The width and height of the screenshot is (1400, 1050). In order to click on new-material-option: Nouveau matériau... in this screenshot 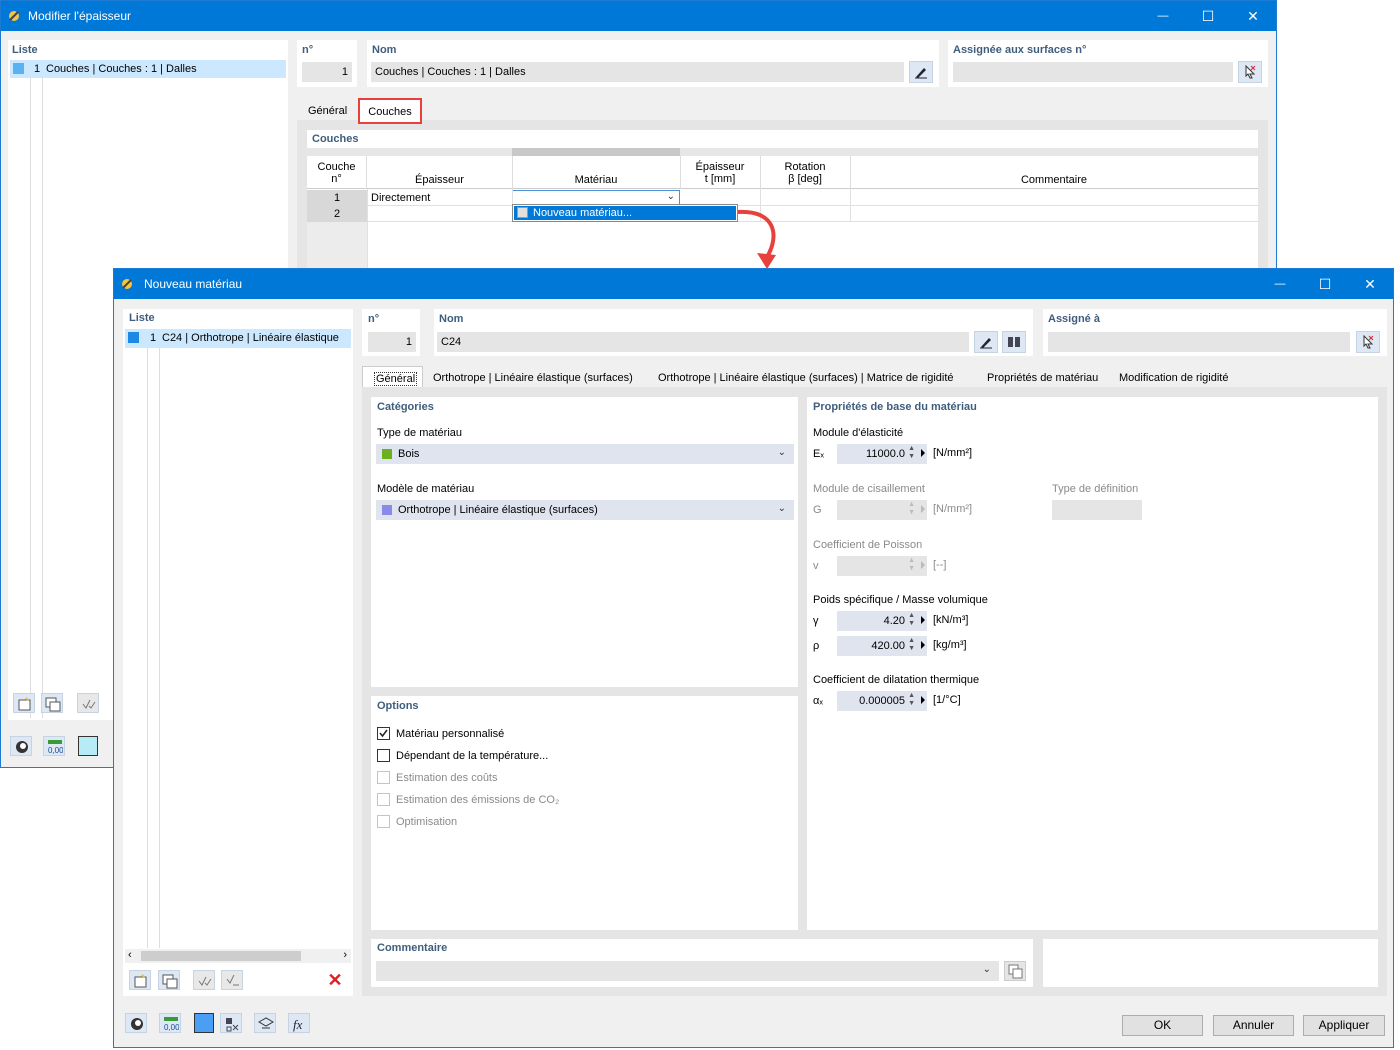, I will do `click(625, 213)`.